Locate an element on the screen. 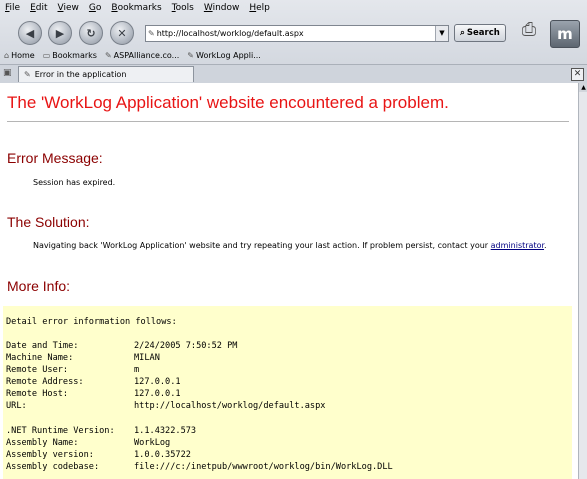 Image resolution: width=587 pixels, height=479 pixels. tab-title: Error in the application is located at coordinates (80, 74).